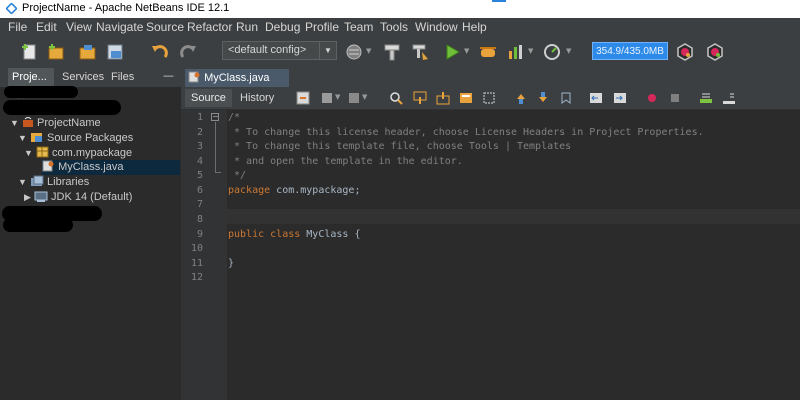  I want to click on code-text: com.mypackage;, so click(315, 190).